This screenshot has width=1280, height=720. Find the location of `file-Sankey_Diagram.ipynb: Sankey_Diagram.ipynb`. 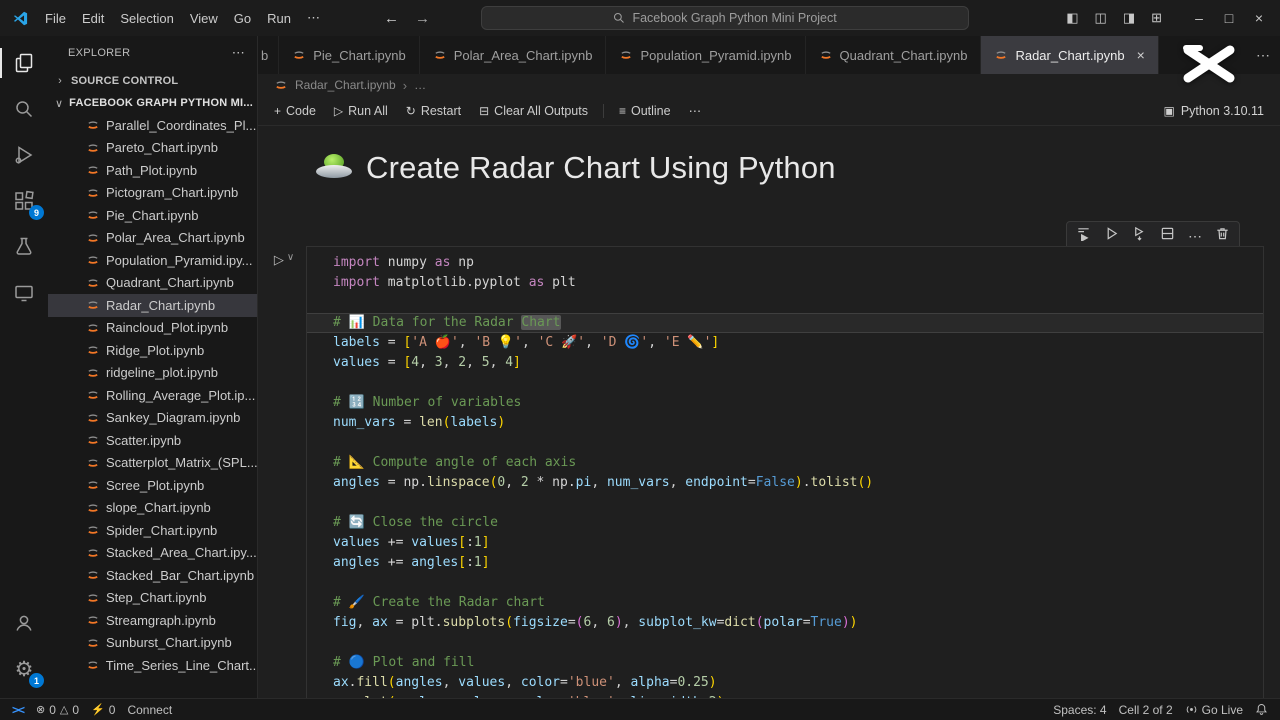

file-Sankey_Diagram.ipynb: Sankey_Diagram.ipynb is located at coordinates (152, 418).